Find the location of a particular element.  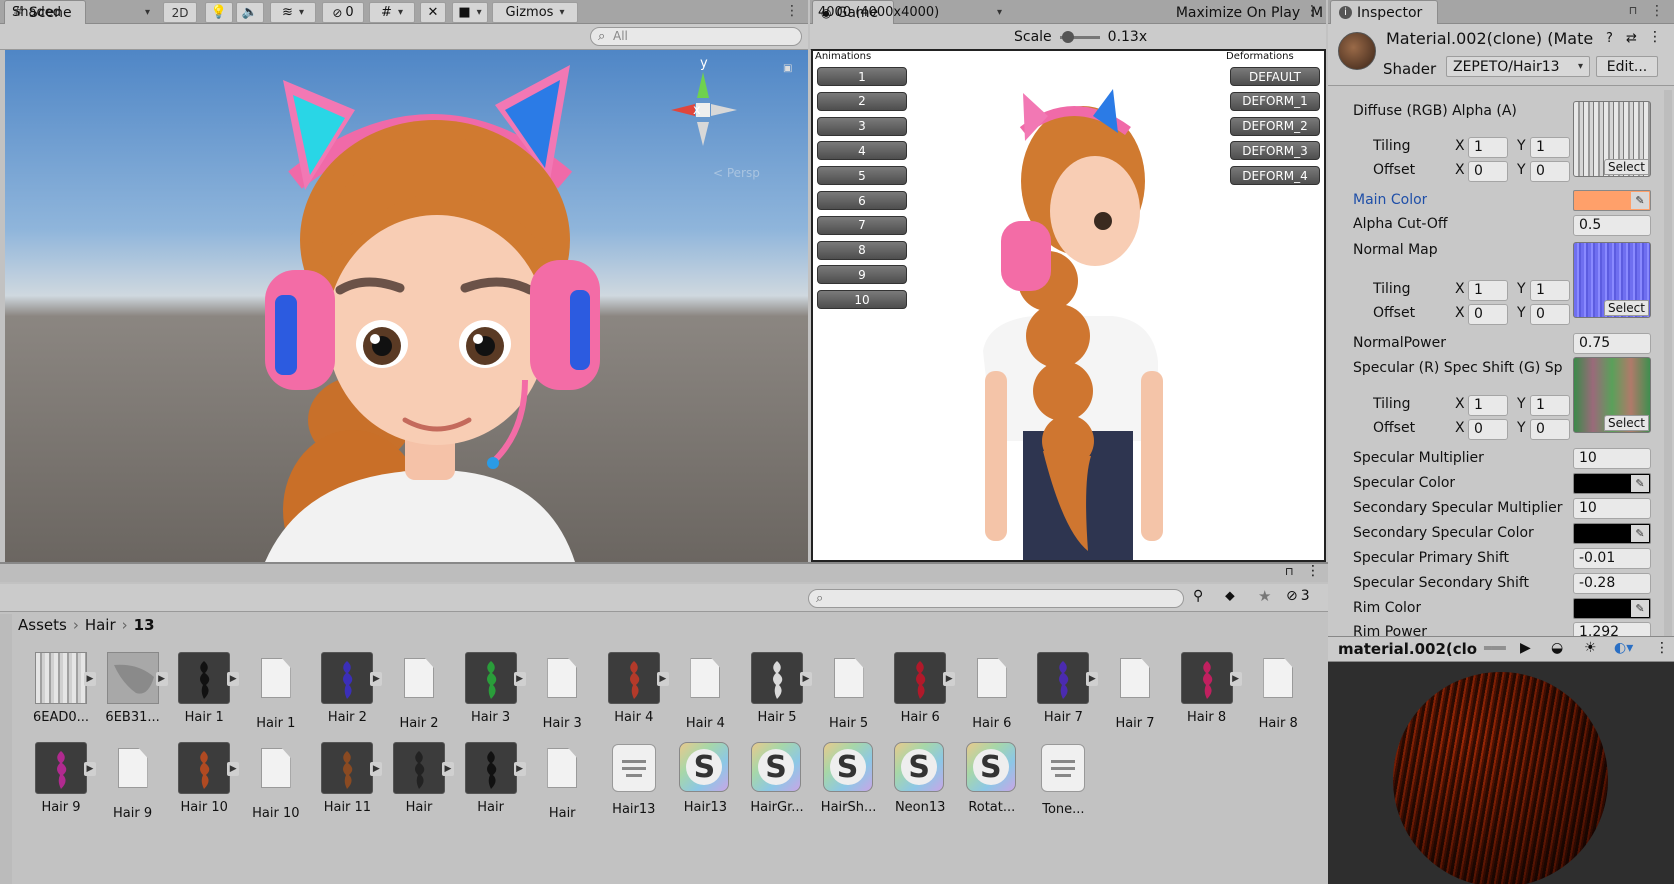

asset-item: S Hair13 is located at coordinates (705, 778).